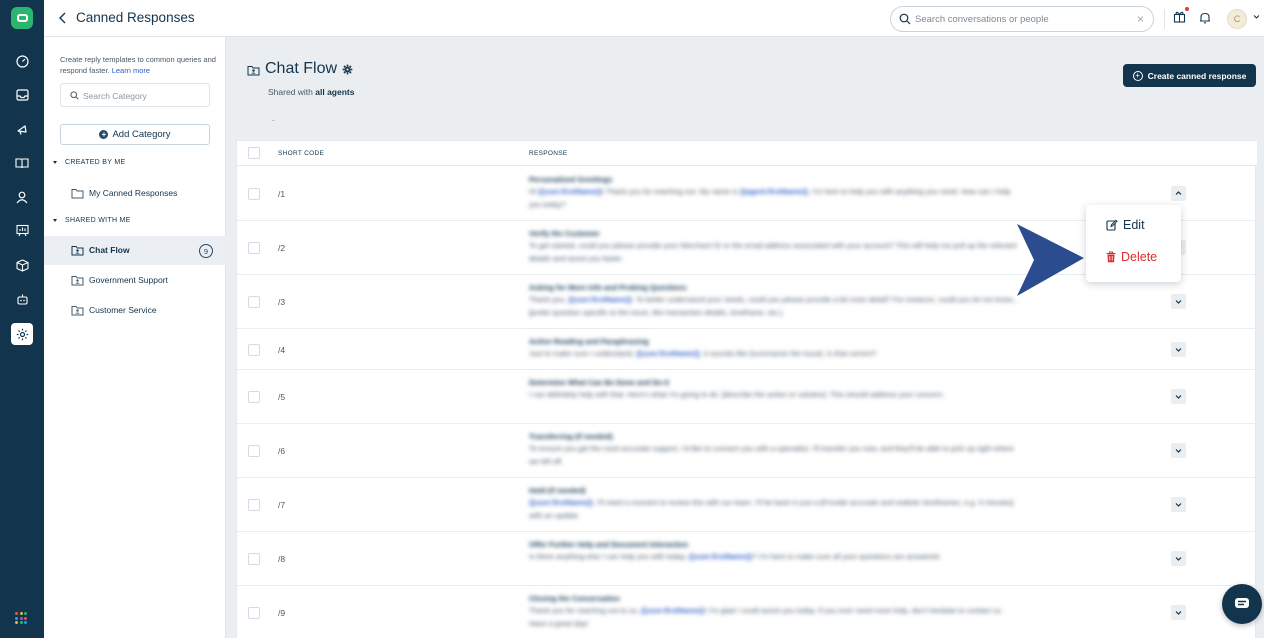  What do you see at coordinates (135, 250) in the screenshot?
I see `category-chat-flow: Chat Flow 9` at bounding box center [135, 250].